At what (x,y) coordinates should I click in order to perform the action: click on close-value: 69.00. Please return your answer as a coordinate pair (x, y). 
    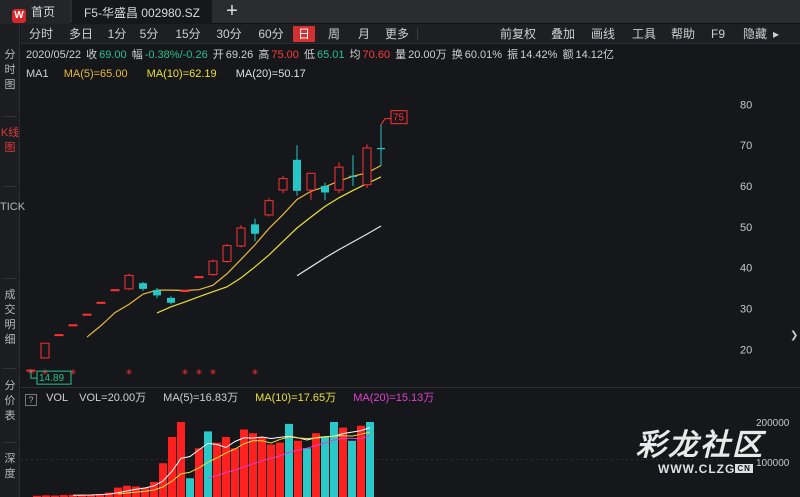
    Looking at the image, I should click on (113, 55).